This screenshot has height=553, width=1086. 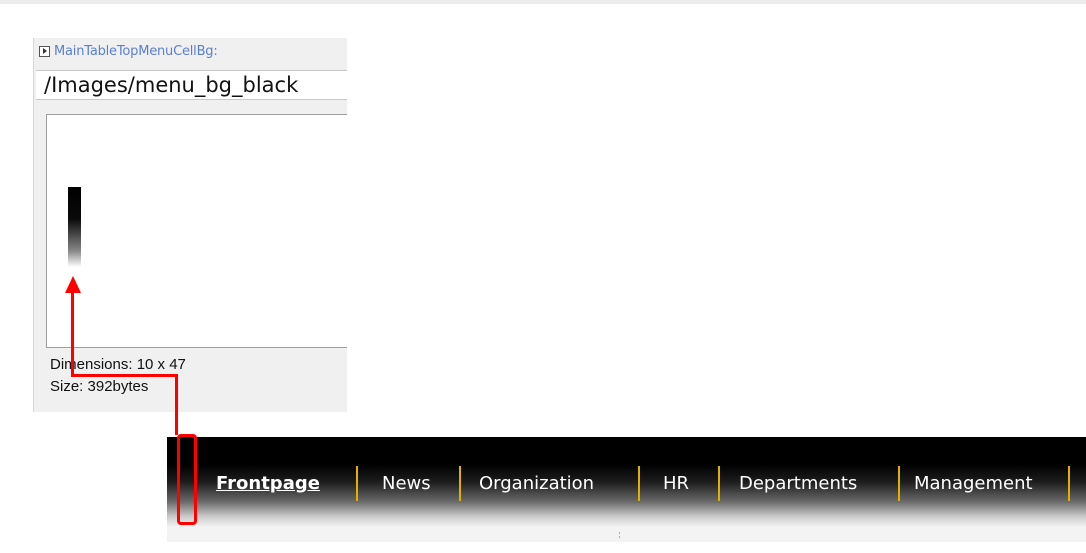 What do you see at coordinates (676, 483) in the screenshot?
I see `menu-item-hr: HR` at bounding box center [676, 483].